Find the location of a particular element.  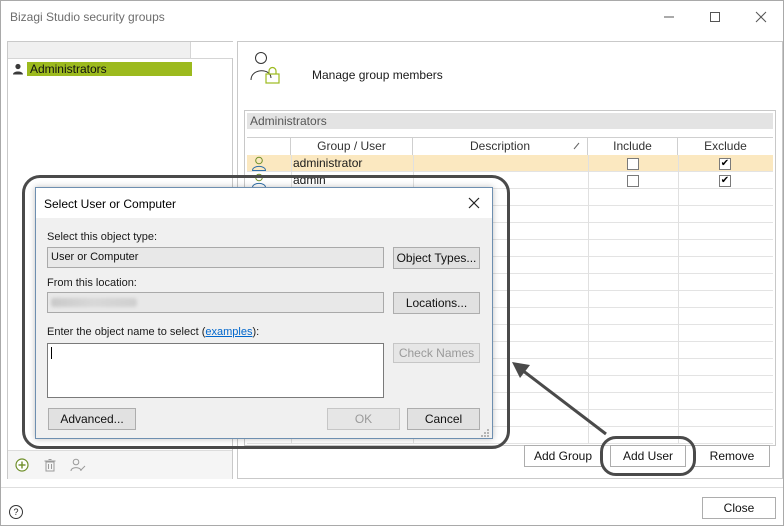

add-icon is located at coordinates (22, 465).